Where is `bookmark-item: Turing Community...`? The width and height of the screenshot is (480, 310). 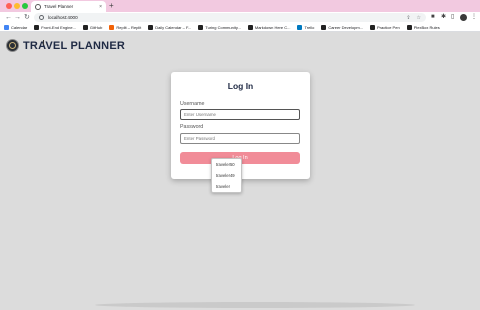 bookmark-item: Turing Community... is located at coordinates (219, 27).